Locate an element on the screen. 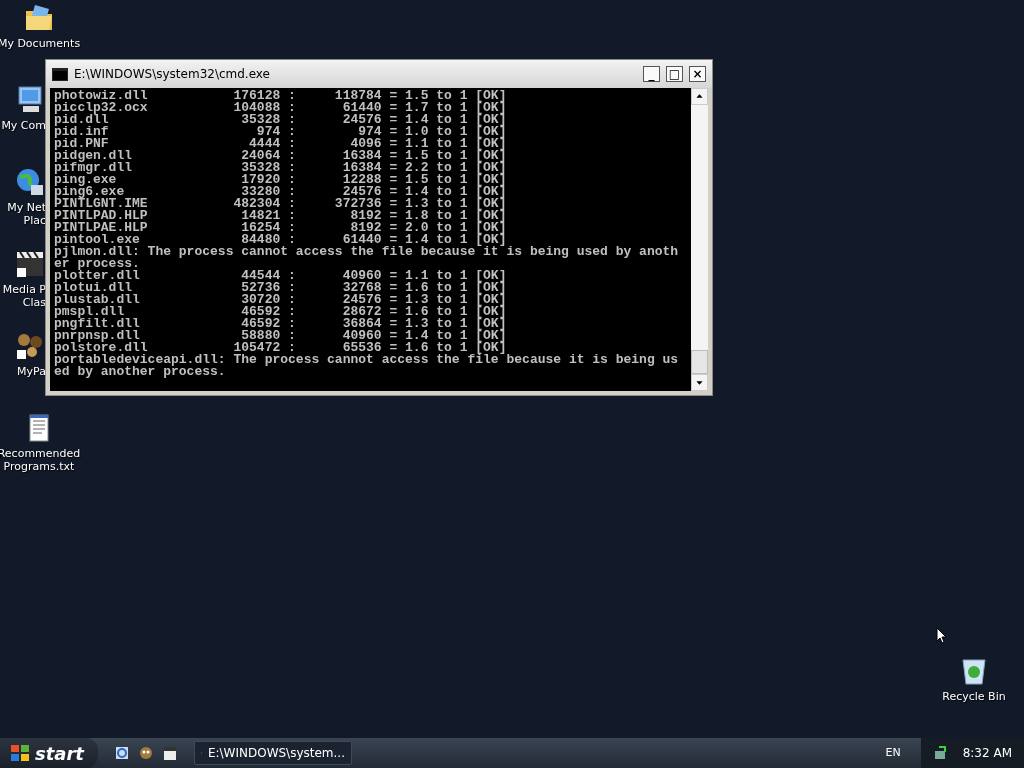  maximize-button: □ is located at coordinates (674, 74).